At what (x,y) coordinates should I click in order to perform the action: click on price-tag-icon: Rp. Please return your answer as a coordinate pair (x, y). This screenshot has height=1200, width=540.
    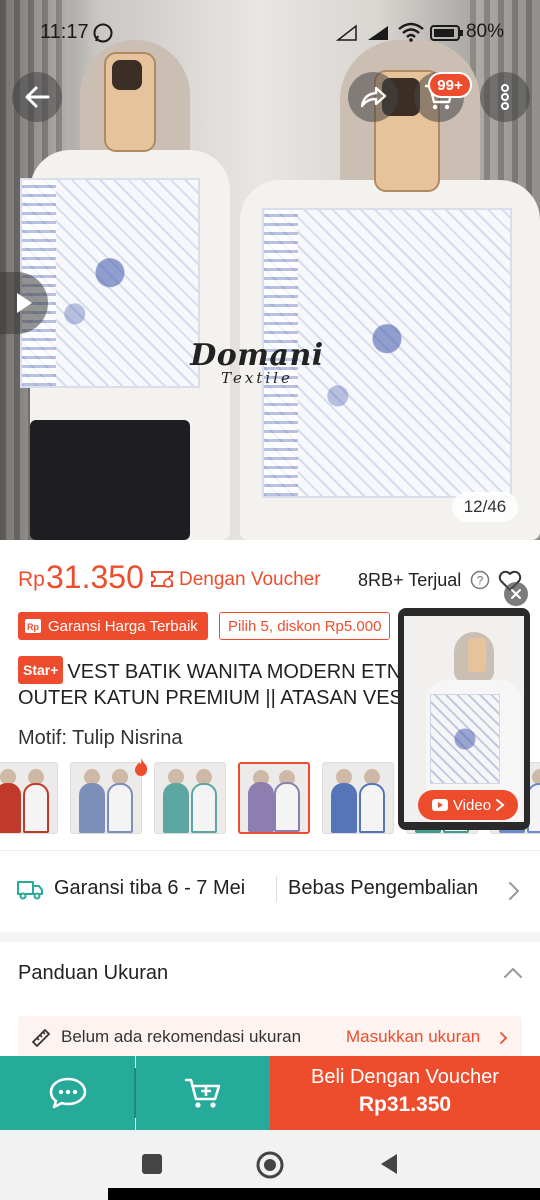
    Looking at the image, I should click on (33, 626).